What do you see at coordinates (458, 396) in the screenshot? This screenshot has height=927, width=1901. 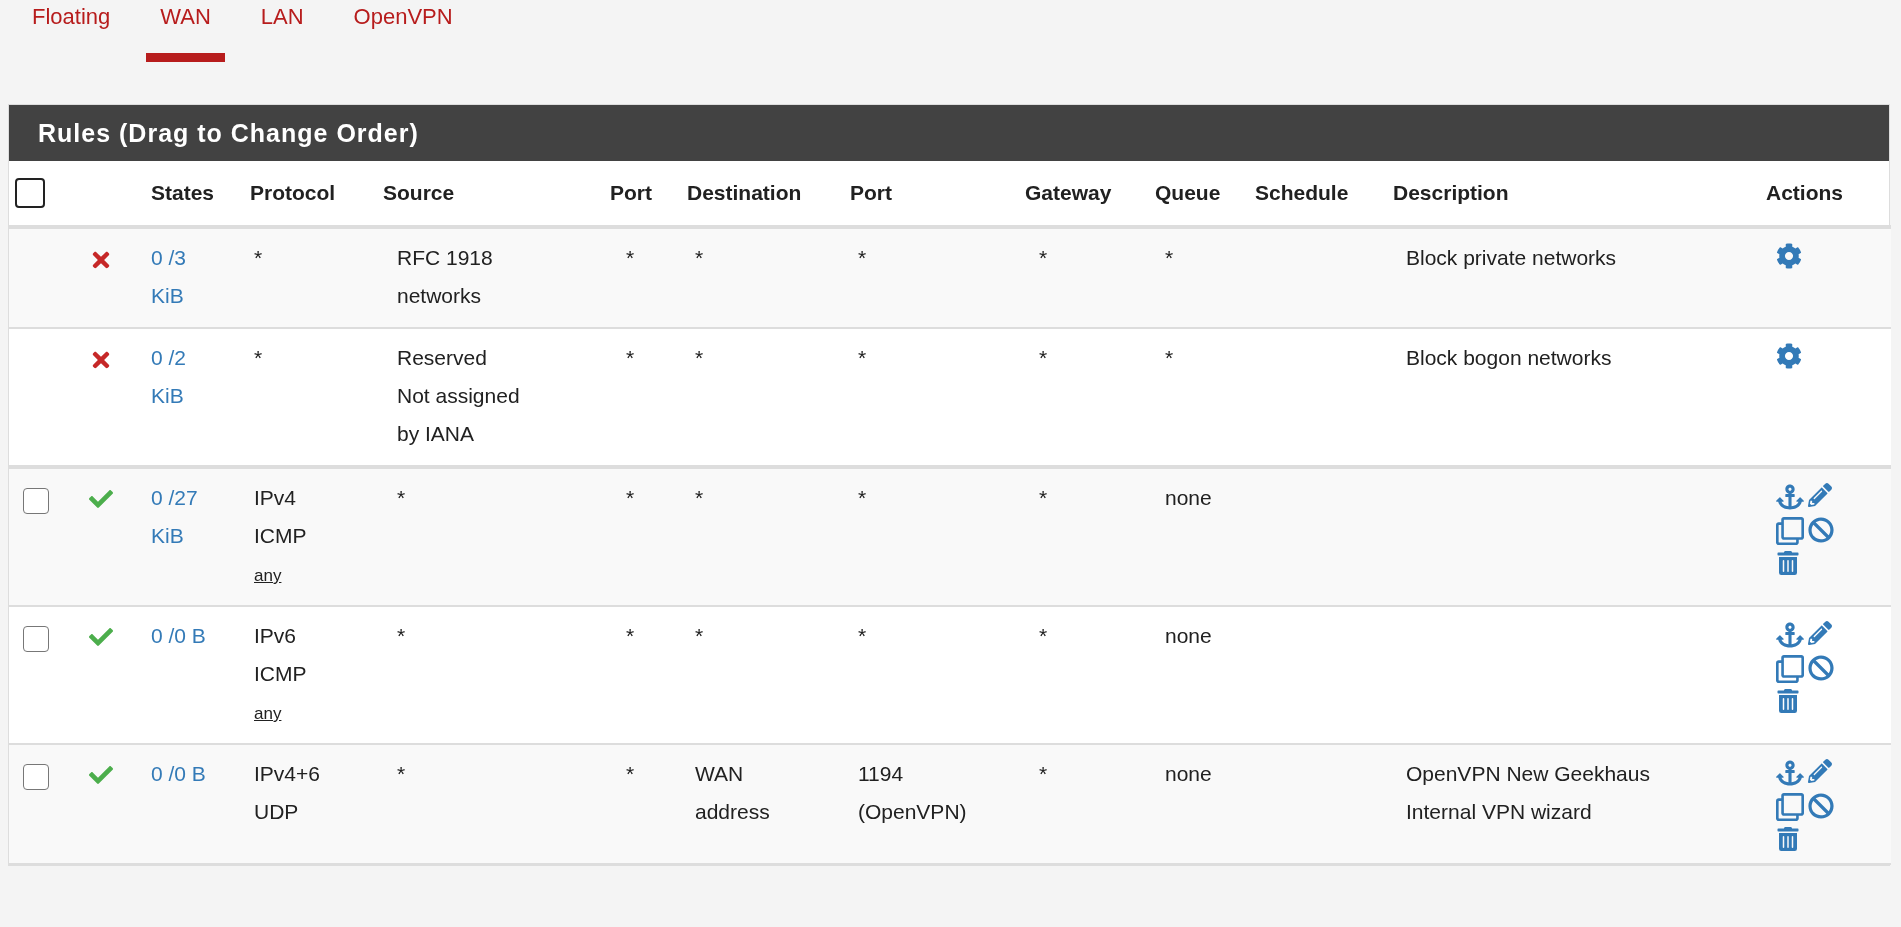 I see `cell-text: Reserved Not assigned by IANA` at bounding box center [458, 396].